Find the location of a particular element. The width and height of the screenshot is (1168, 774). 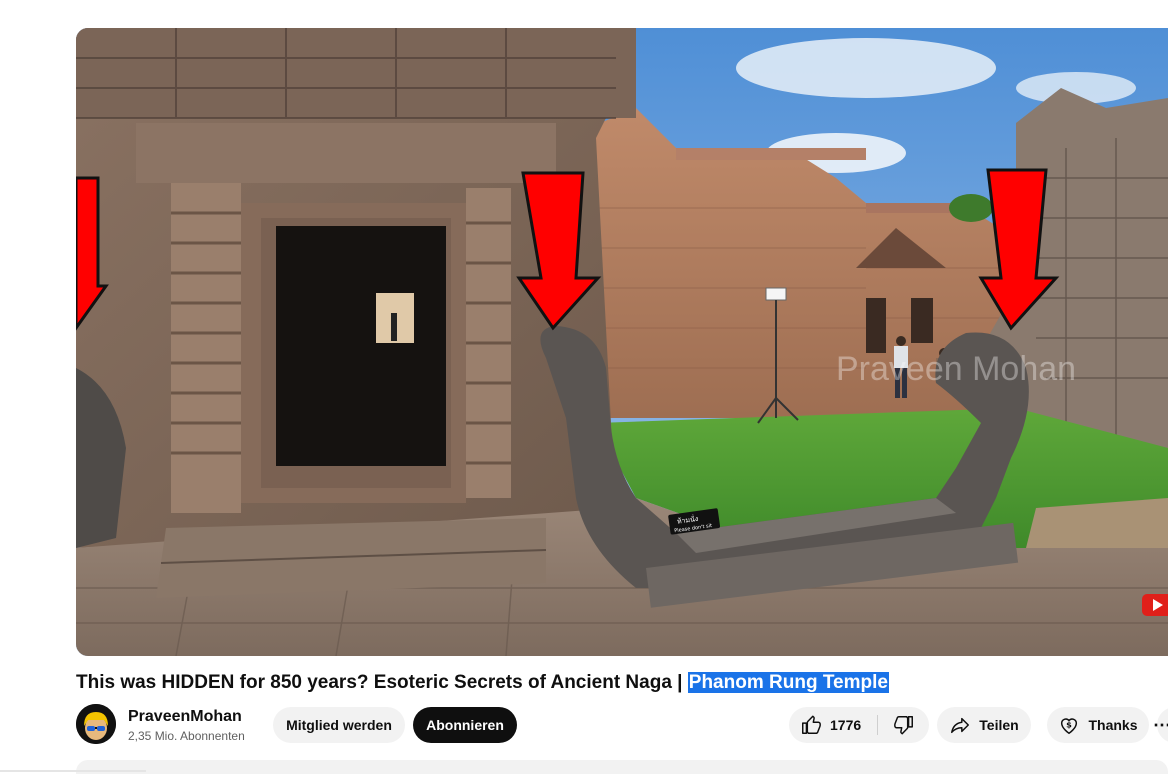

channel-avatar is located at coordinates (96, 724).